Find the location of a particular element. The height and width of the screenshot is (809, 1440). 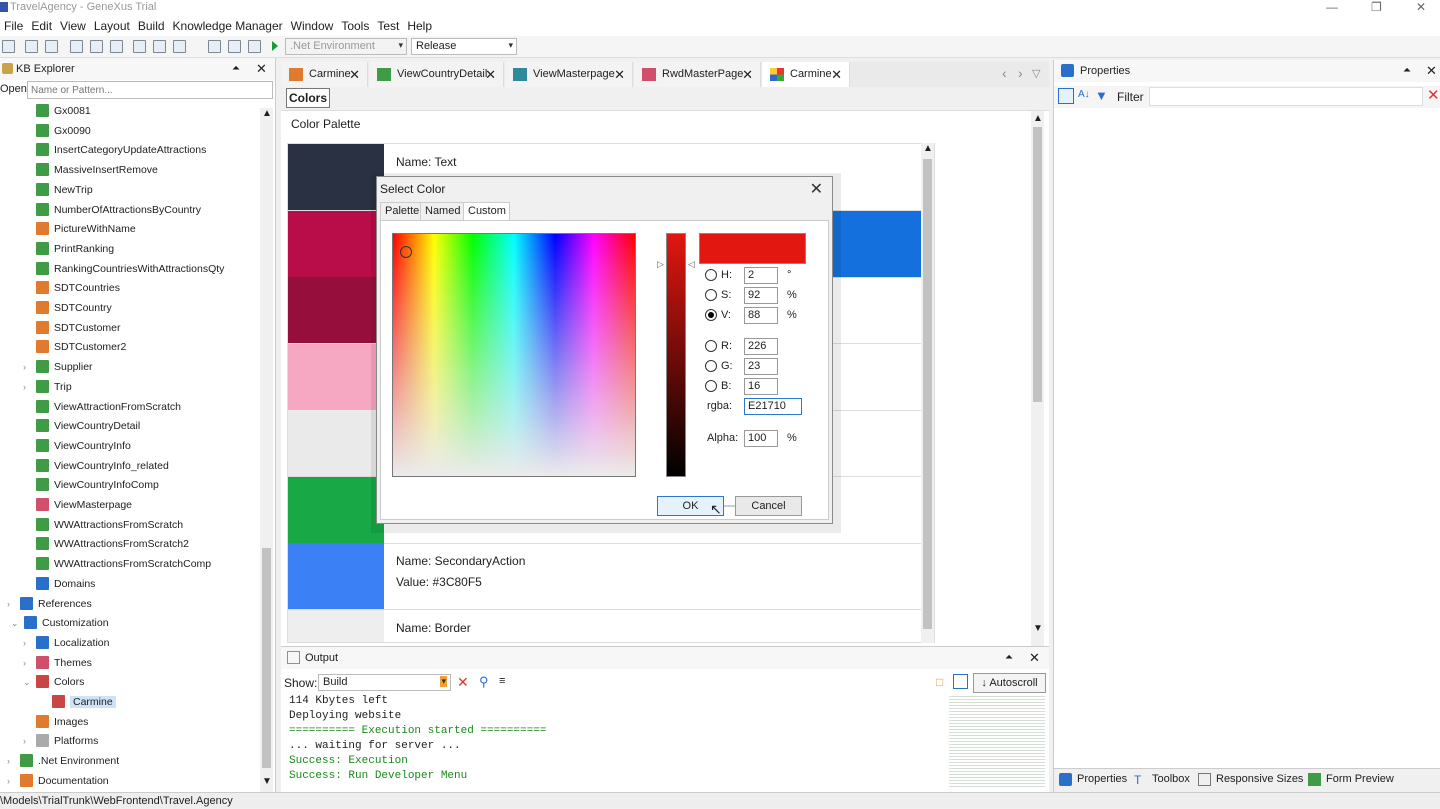

kb-scrollbar: ▲ ▼ is located at coordinates (266, 450).